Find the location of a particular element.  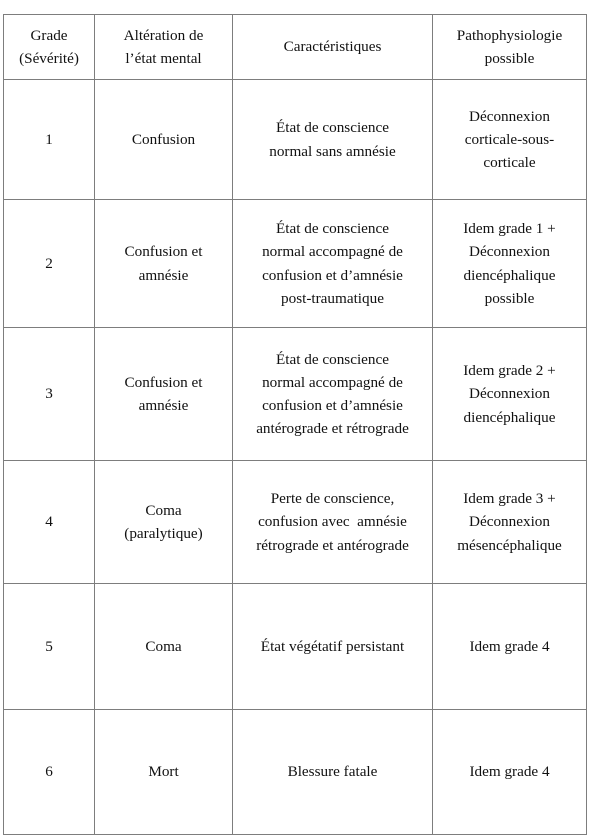

cell-grade: 4 is located at coordinates (49, 522).